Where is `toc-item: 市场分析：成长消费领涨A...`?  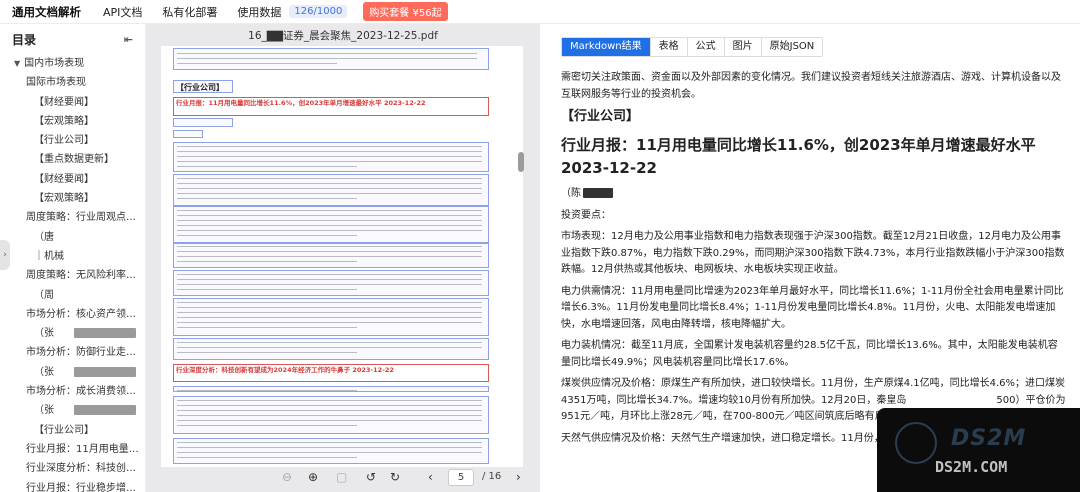
toc-item: 市场分析：成长消费领涨A... is located at coordinates (72, 391).